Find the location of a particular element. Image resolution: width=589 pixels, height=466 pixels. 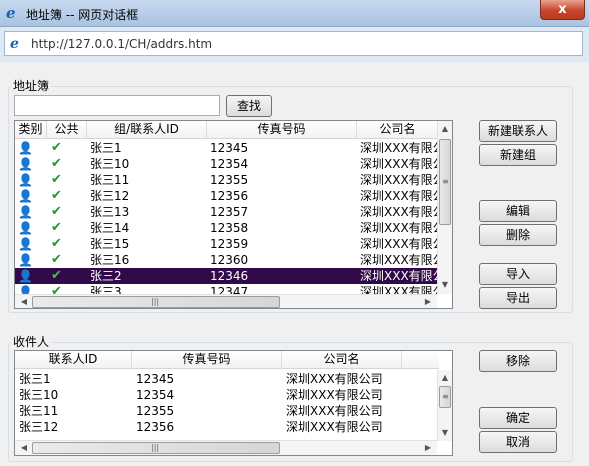

recipients-scroll-right-icon: ▶ is located at coordinates (428, 448).